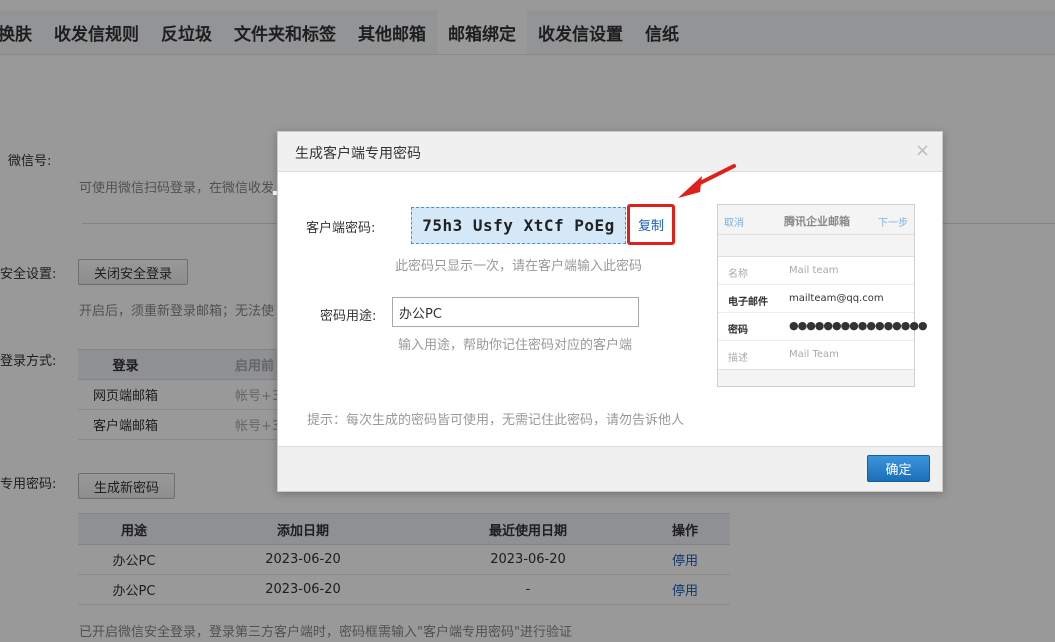  I want to click on dialog-title: 生成客户端专用密码, so click(358, 154).